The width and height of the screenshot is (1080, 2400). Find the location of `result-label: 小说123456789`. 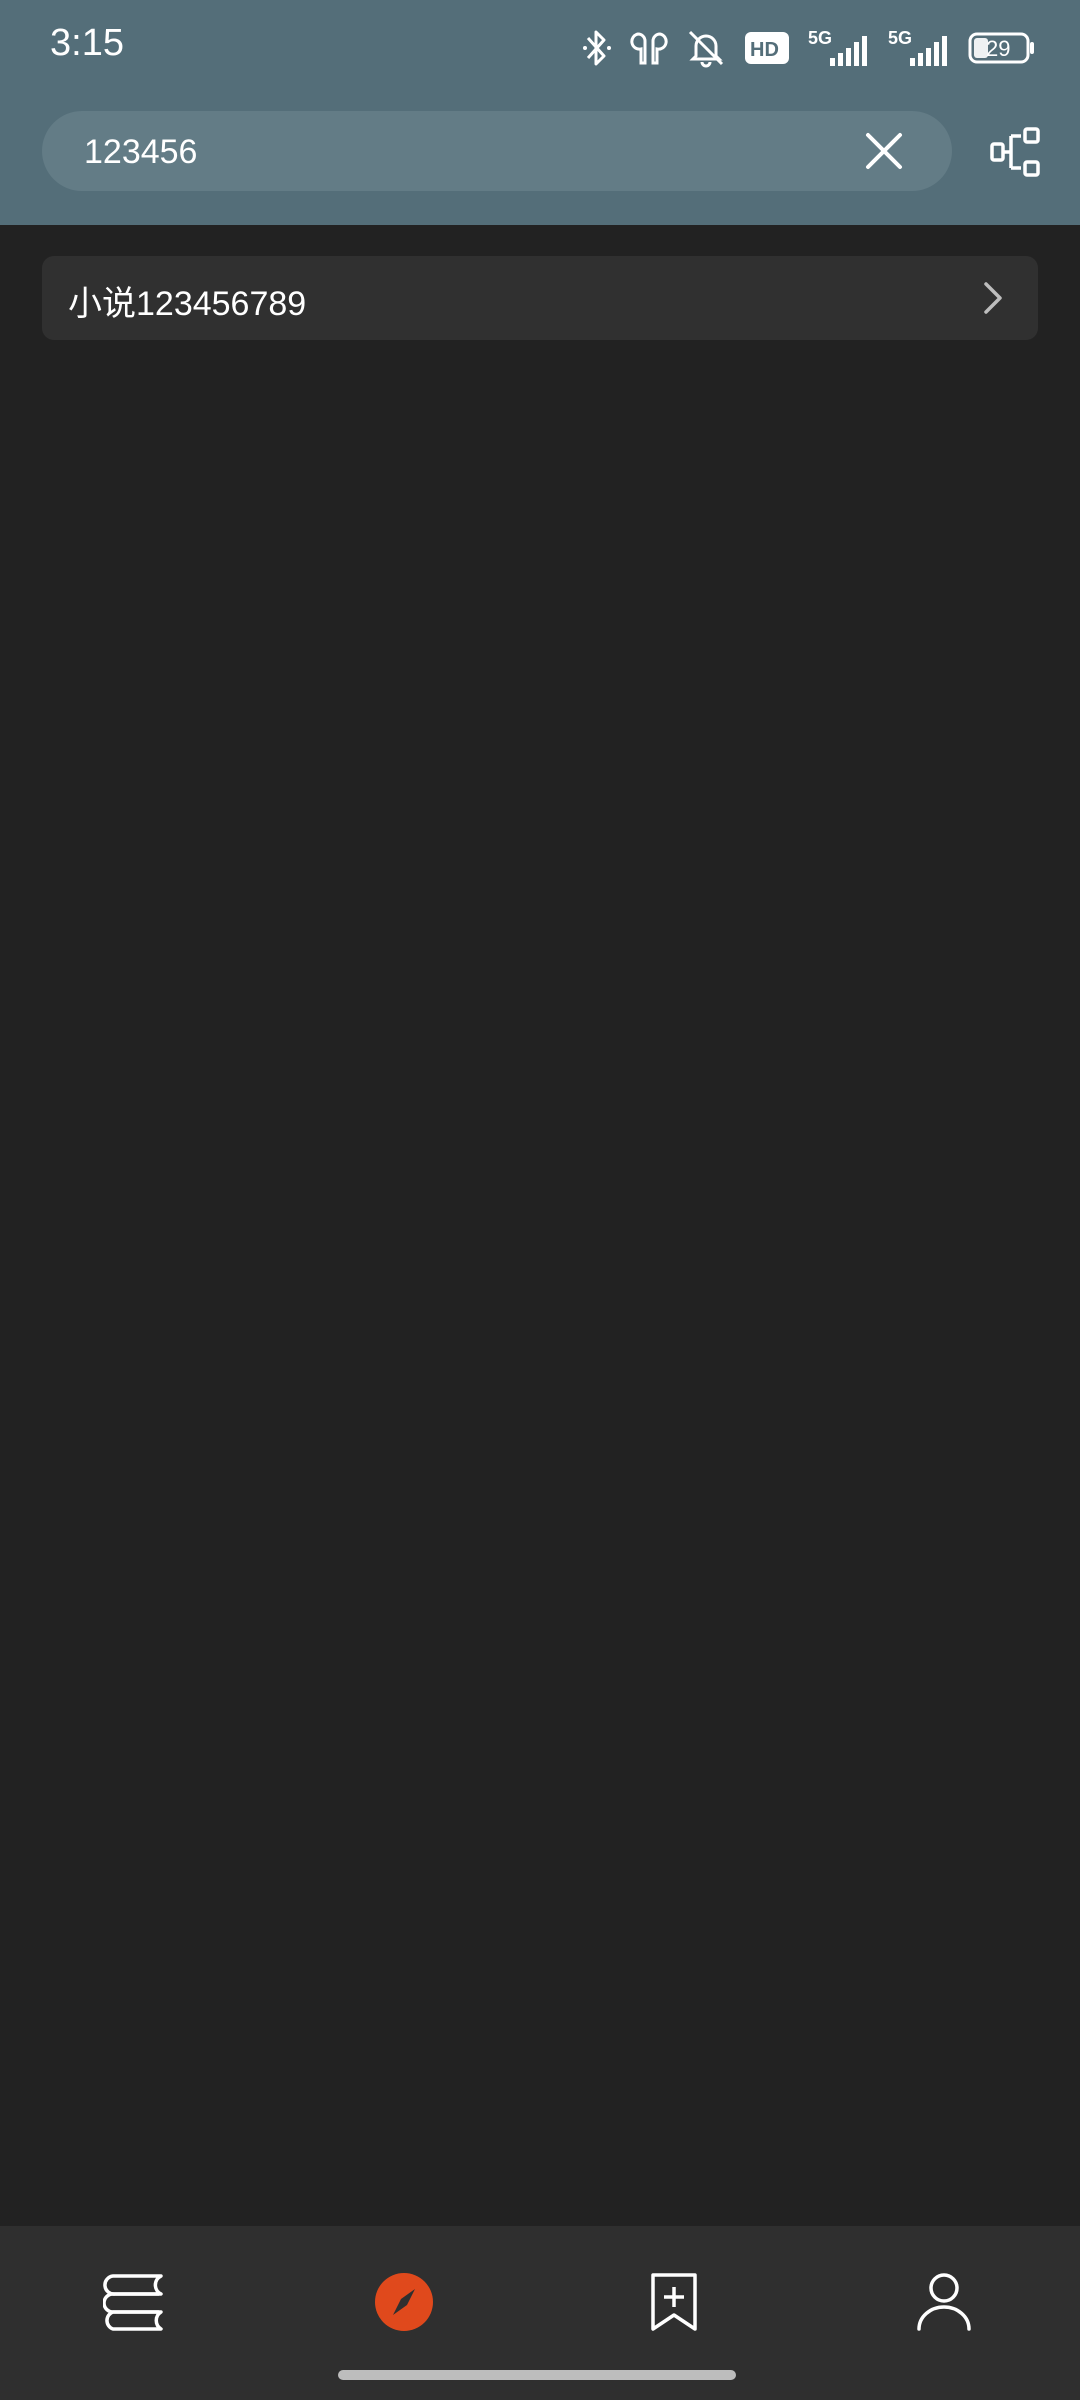

result-label: 小说123456789 is located at coordinates (187, 304).